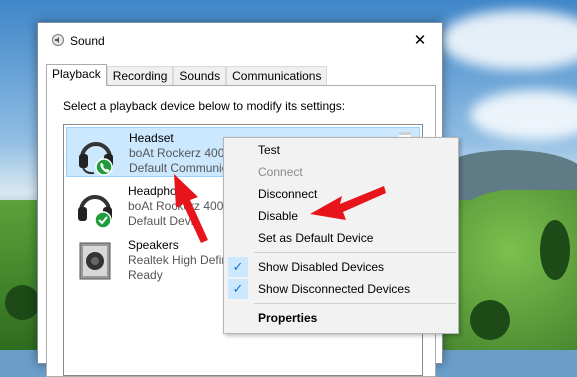 Image resolution: width=577 pixels, height=377 pixels. I want to click on menu-item-test: Test, so click(341, 150).